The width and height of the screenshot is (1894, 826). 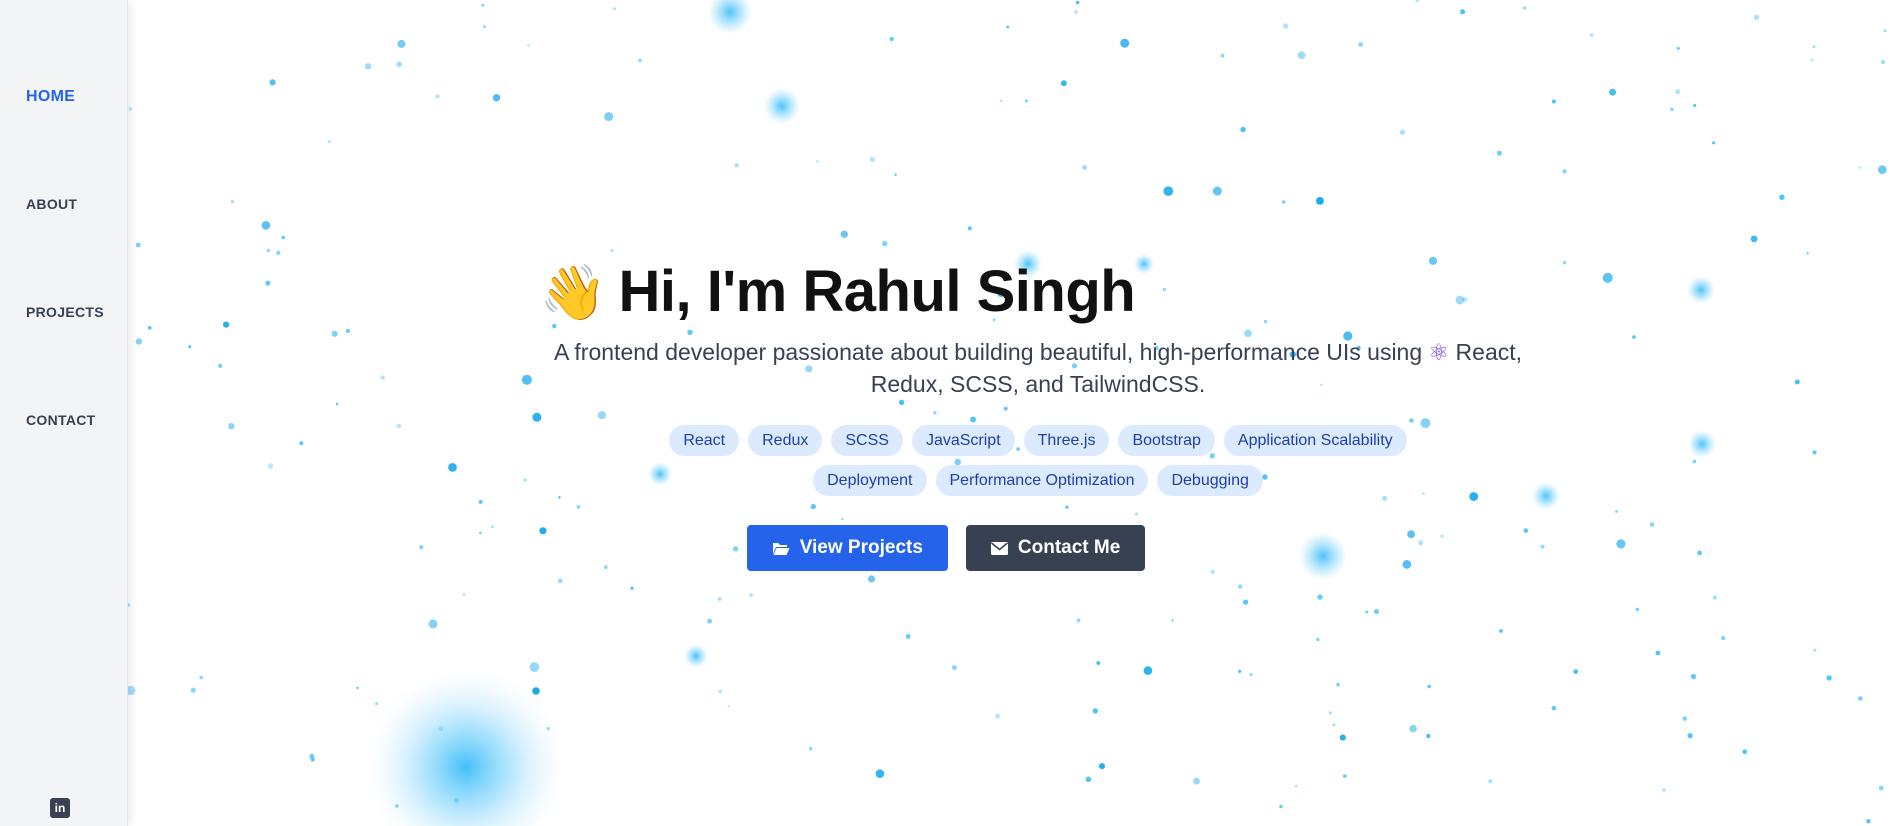 What do you see at coordinates (704, 440) in the screenshot?
I see `skill-tag: React` at bounding box center [704, 440].